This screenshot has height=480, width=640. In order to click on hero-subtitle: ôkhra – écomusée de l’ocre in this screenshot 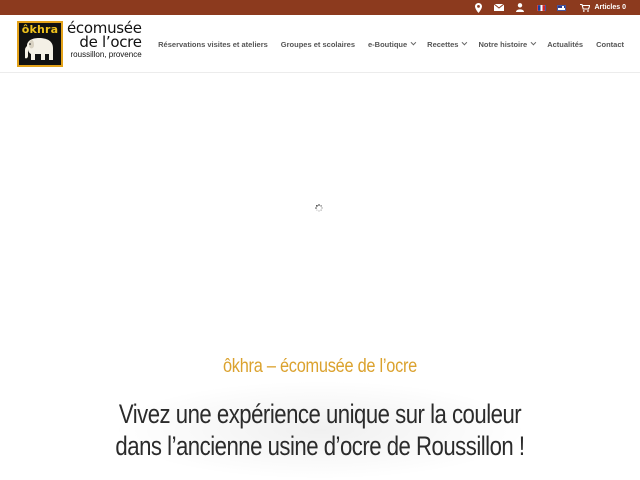, I will do `click(320, 366)`.